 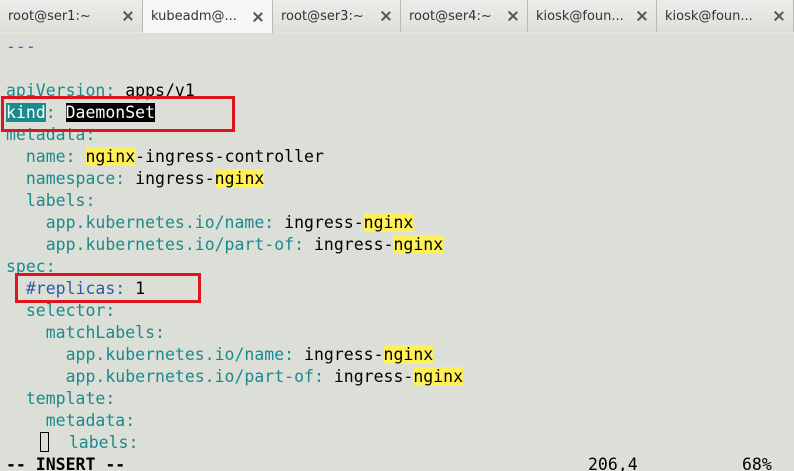 What do you see at coordinates (450, 16) in the screenshot?
I see `tab-label: root@ser4:~` at bounding box center [450, 16].